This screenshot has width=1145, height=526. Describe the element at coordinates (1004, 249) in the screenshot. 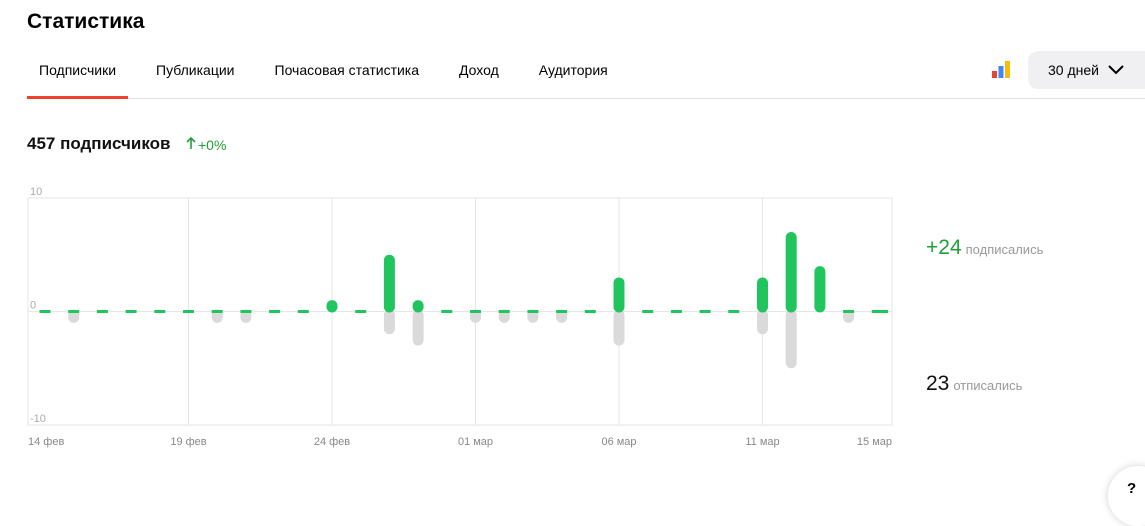

I see `subscribed-label: подписались` at that location.